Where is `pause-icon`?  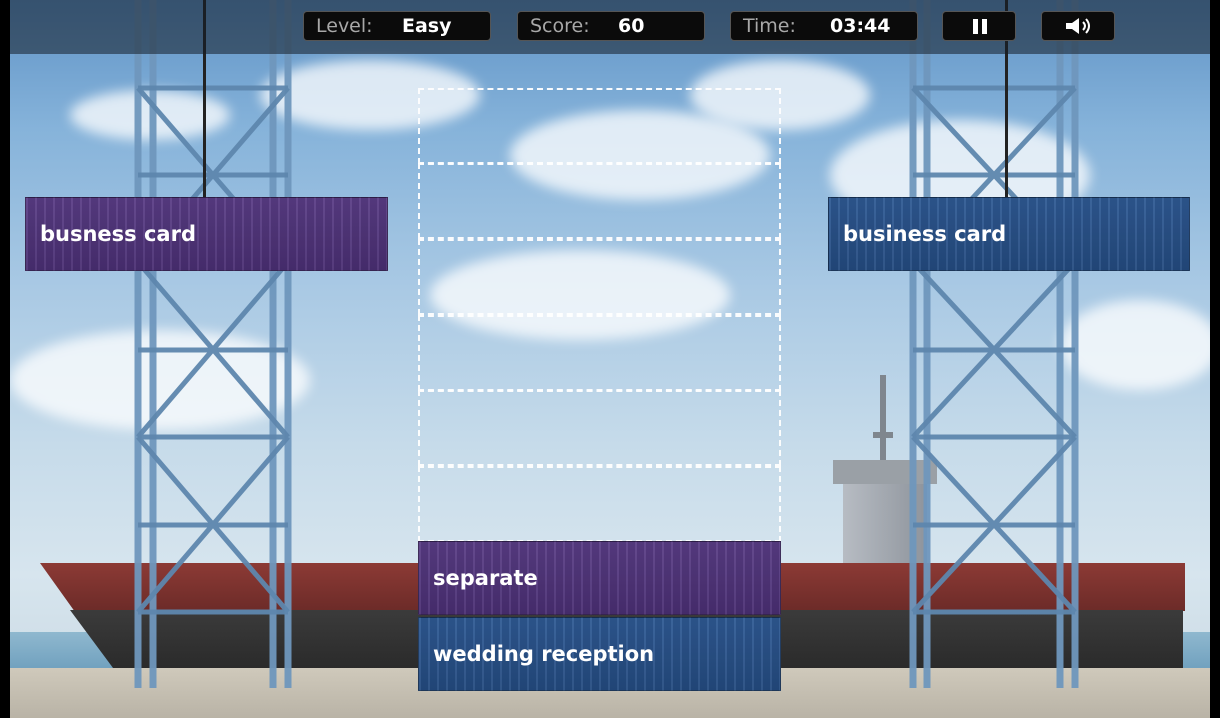
pause-icon is located at coordinates (980, 26).